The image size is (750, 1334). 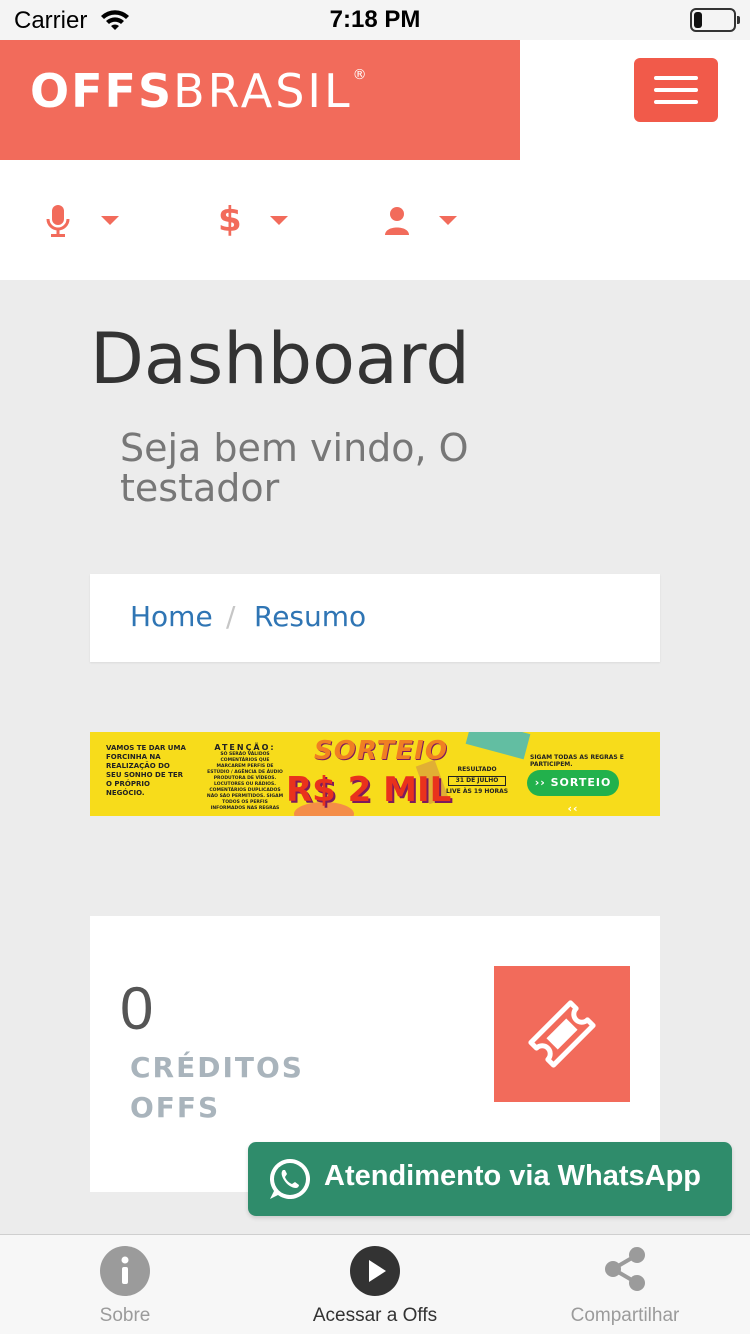 I want to click on tab-label: Compartilhar, so click(x=625, y=1315).